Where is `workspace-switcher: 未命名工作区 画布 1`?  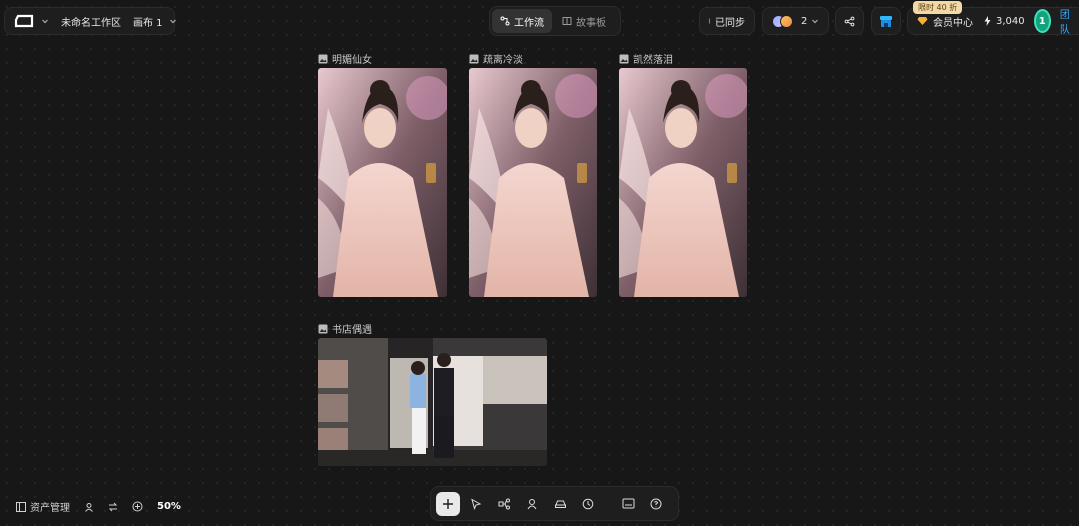 workspace-switcher: 未命名工作区 画布 1 is located at coordinates (90, 21).